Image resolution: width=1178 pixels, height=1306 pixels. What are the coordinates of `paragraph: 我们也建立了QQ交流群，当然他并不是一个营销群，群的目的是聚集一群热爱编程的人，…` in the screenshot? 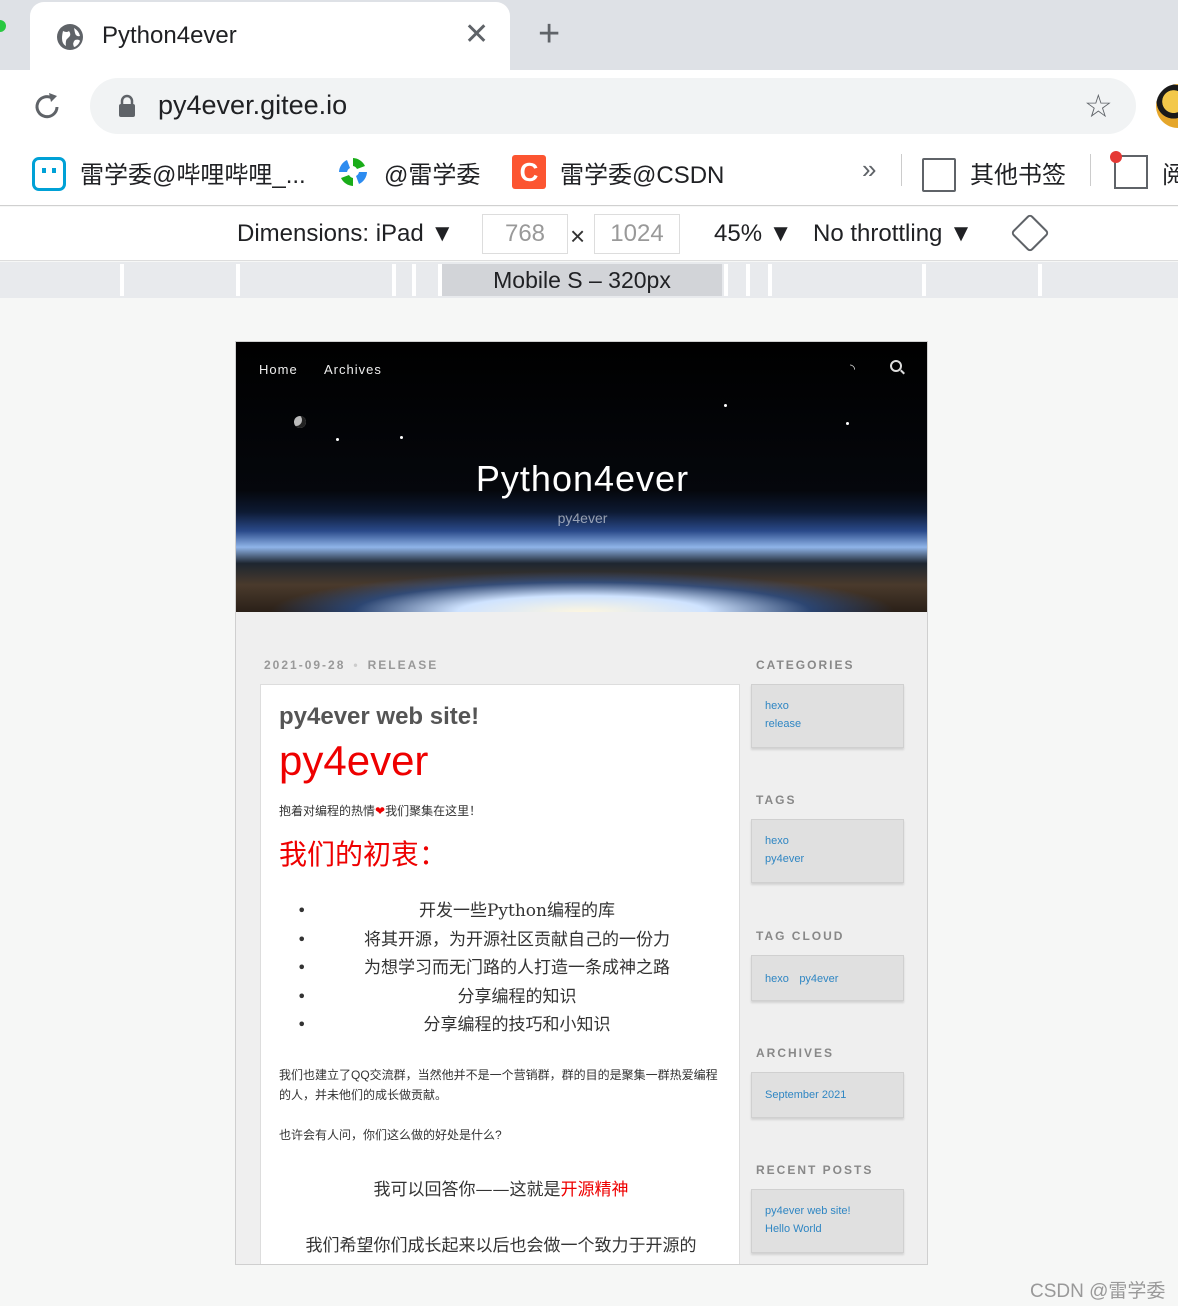 It's located at (498, 1085).